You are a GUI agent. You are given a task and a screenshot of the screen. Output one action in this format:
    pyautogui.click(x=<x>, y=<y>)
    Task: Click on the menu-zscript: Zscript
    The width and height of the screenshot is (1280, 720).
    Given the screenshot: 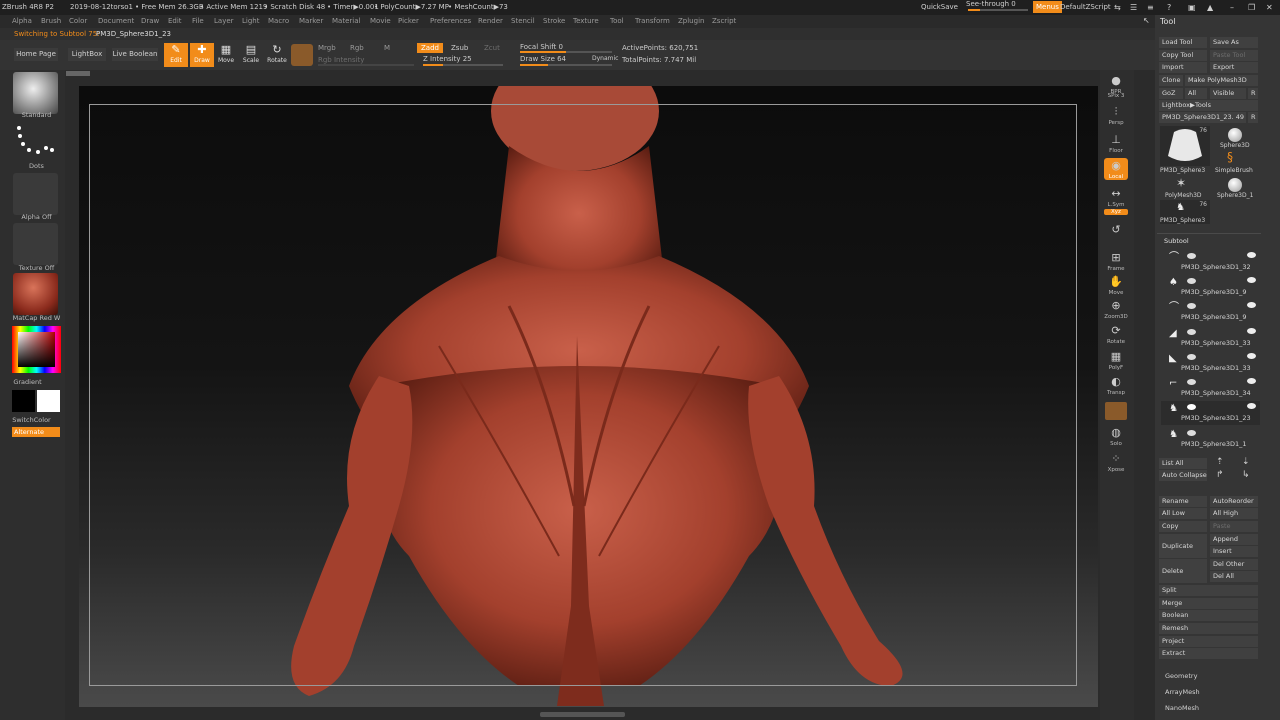 What is the action you would take?
    pyautogui.click(x=724, y=21)
    